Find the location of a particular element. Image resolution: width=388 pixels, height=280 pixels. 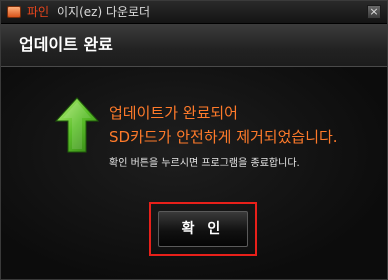

confirm-highlight: 확 인 is located at coordinates (203, 229).